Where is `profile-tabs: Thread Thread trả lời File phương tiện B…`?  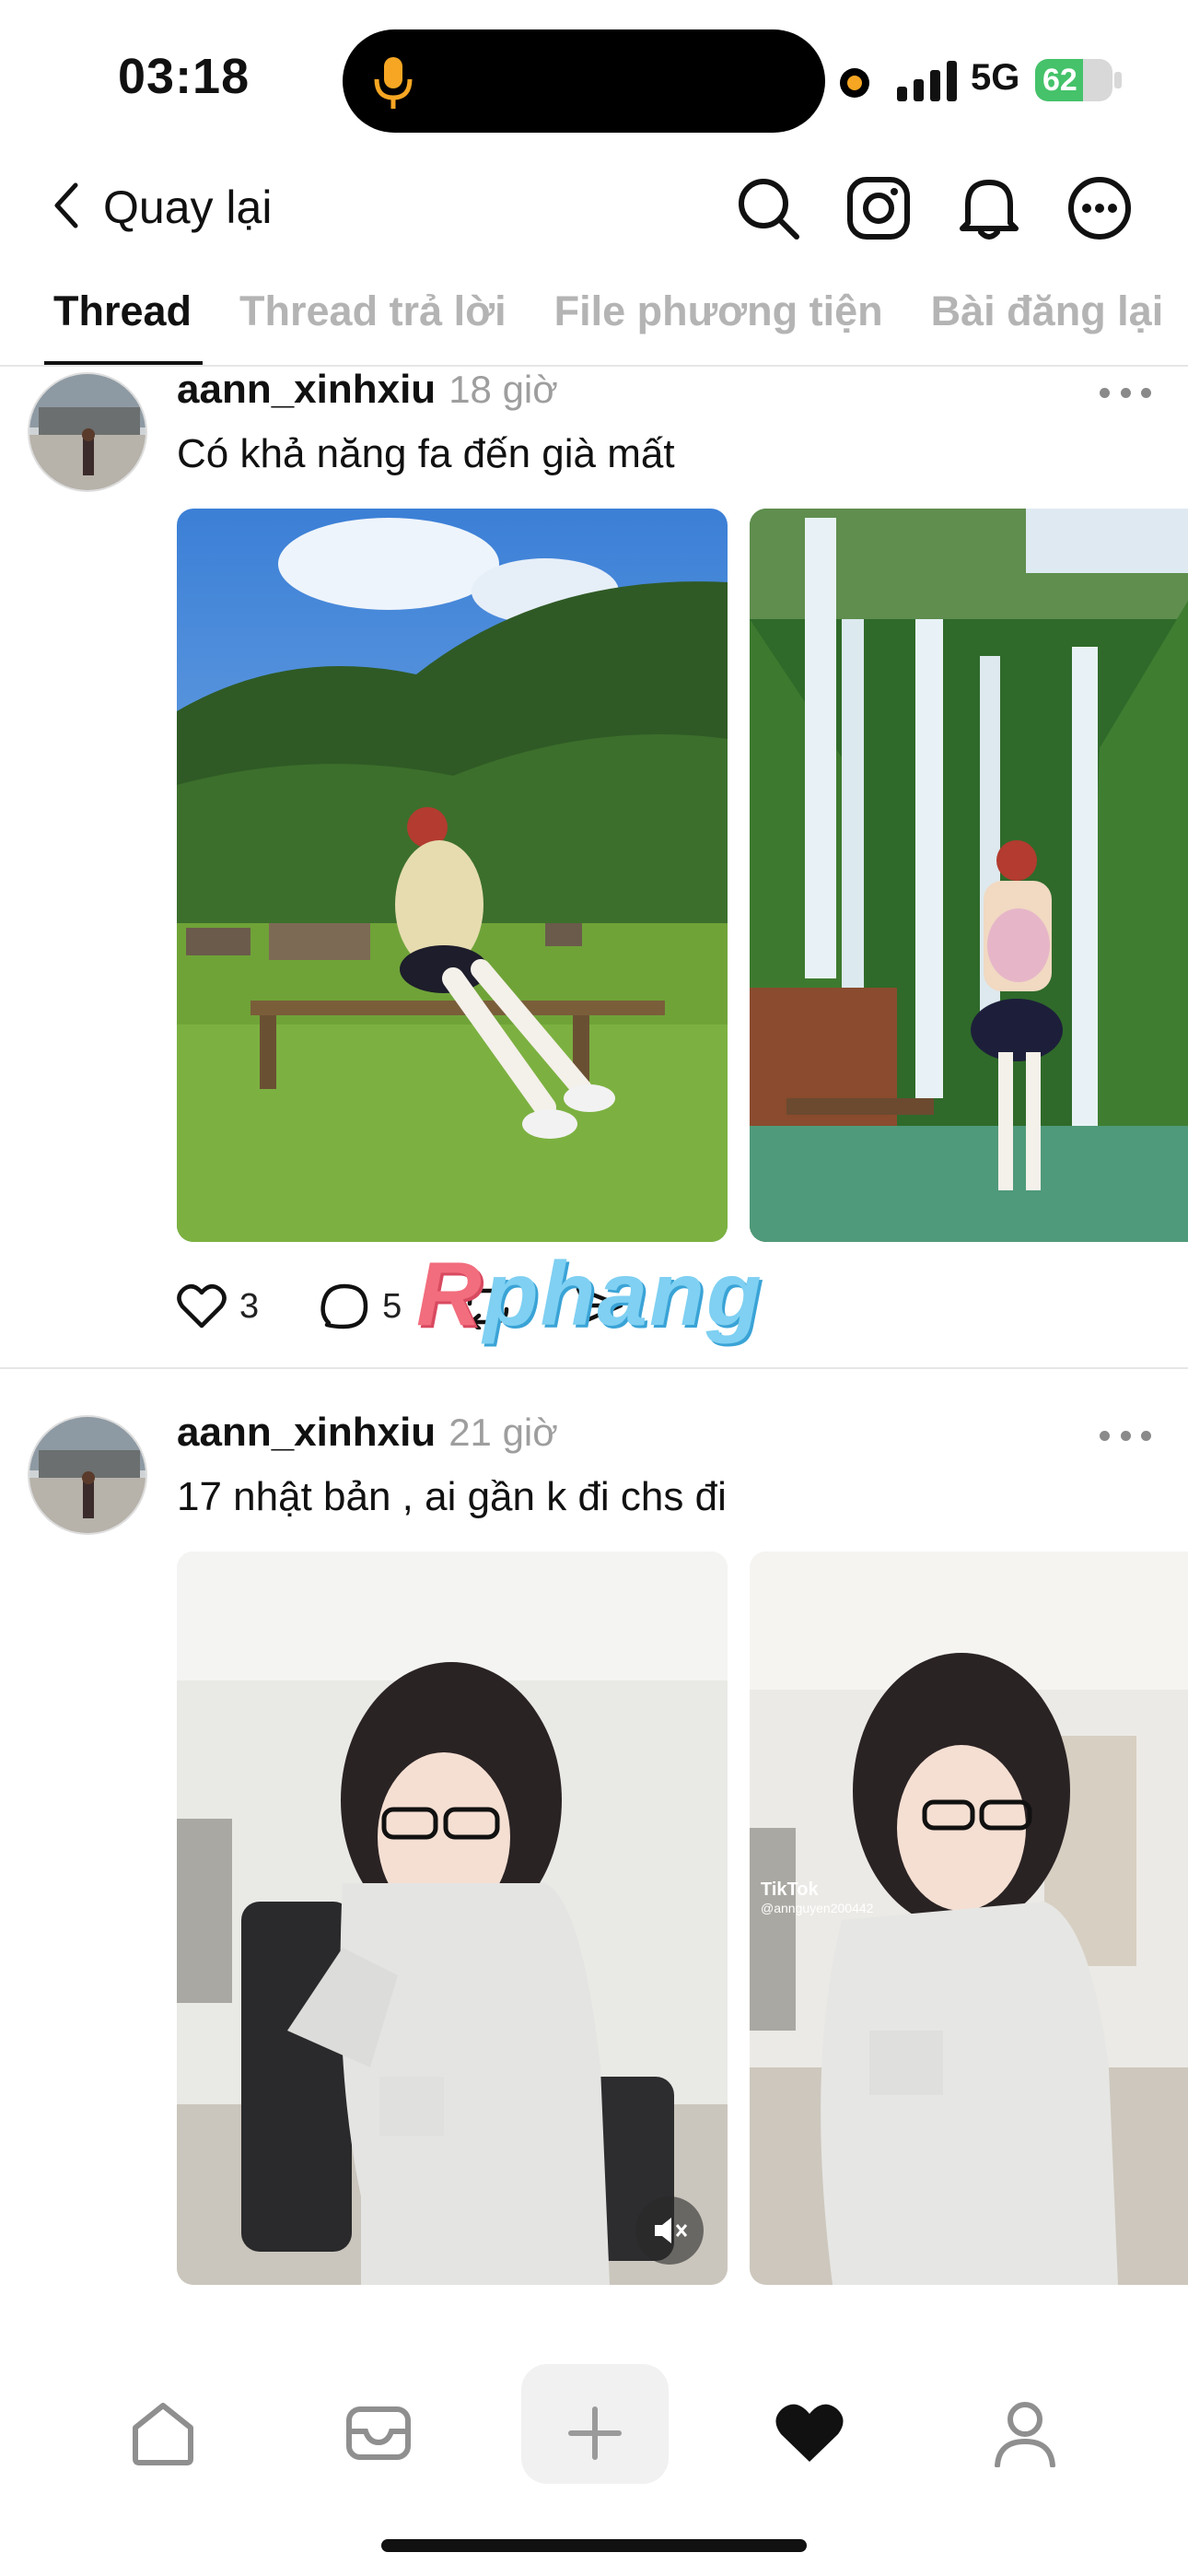
profile-tabs: Thread Thread trả lời File phương tiện B… is located at coordinates (608, 311).